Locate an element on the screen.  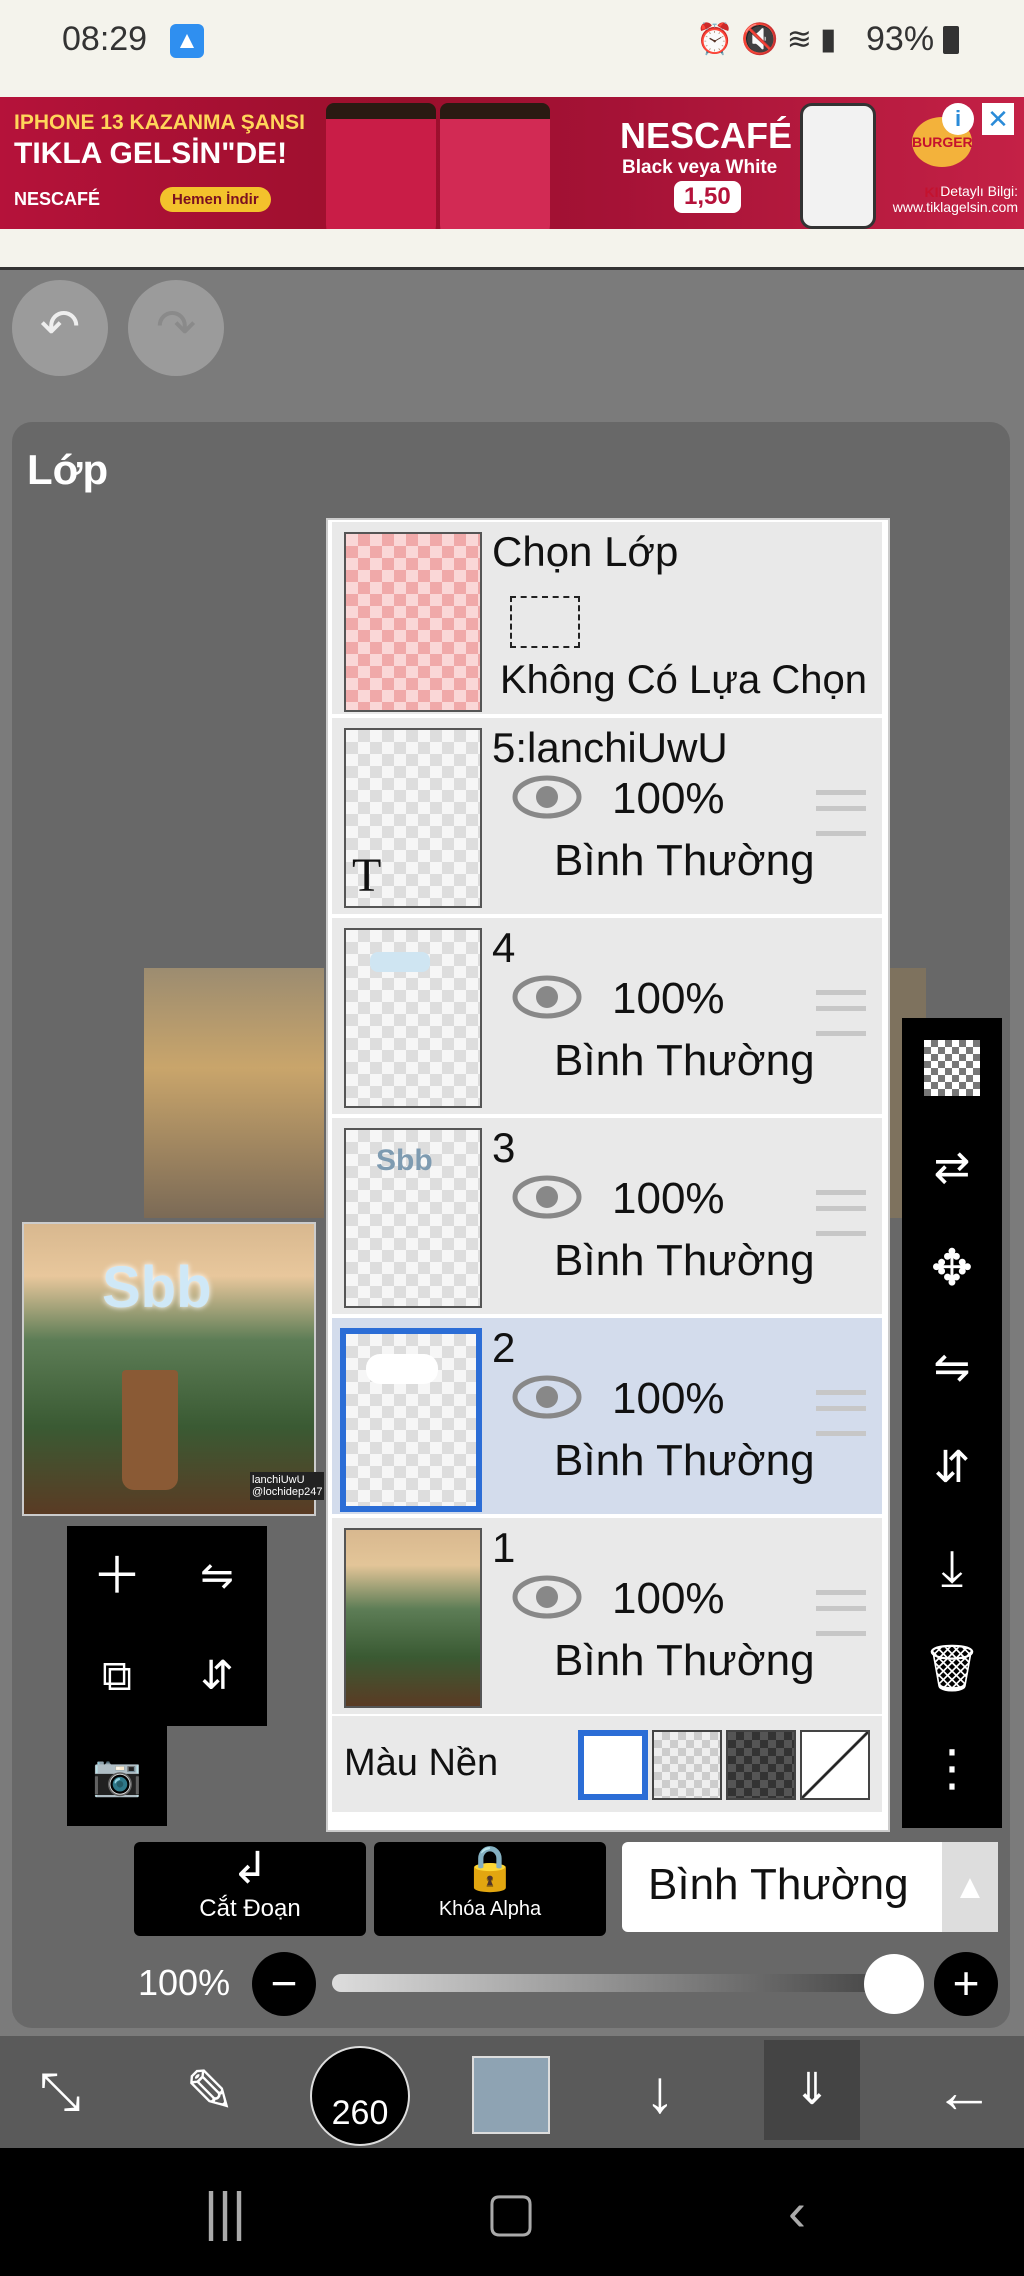
opacity-decrease-button: − is located at coordinates (284, 1984).